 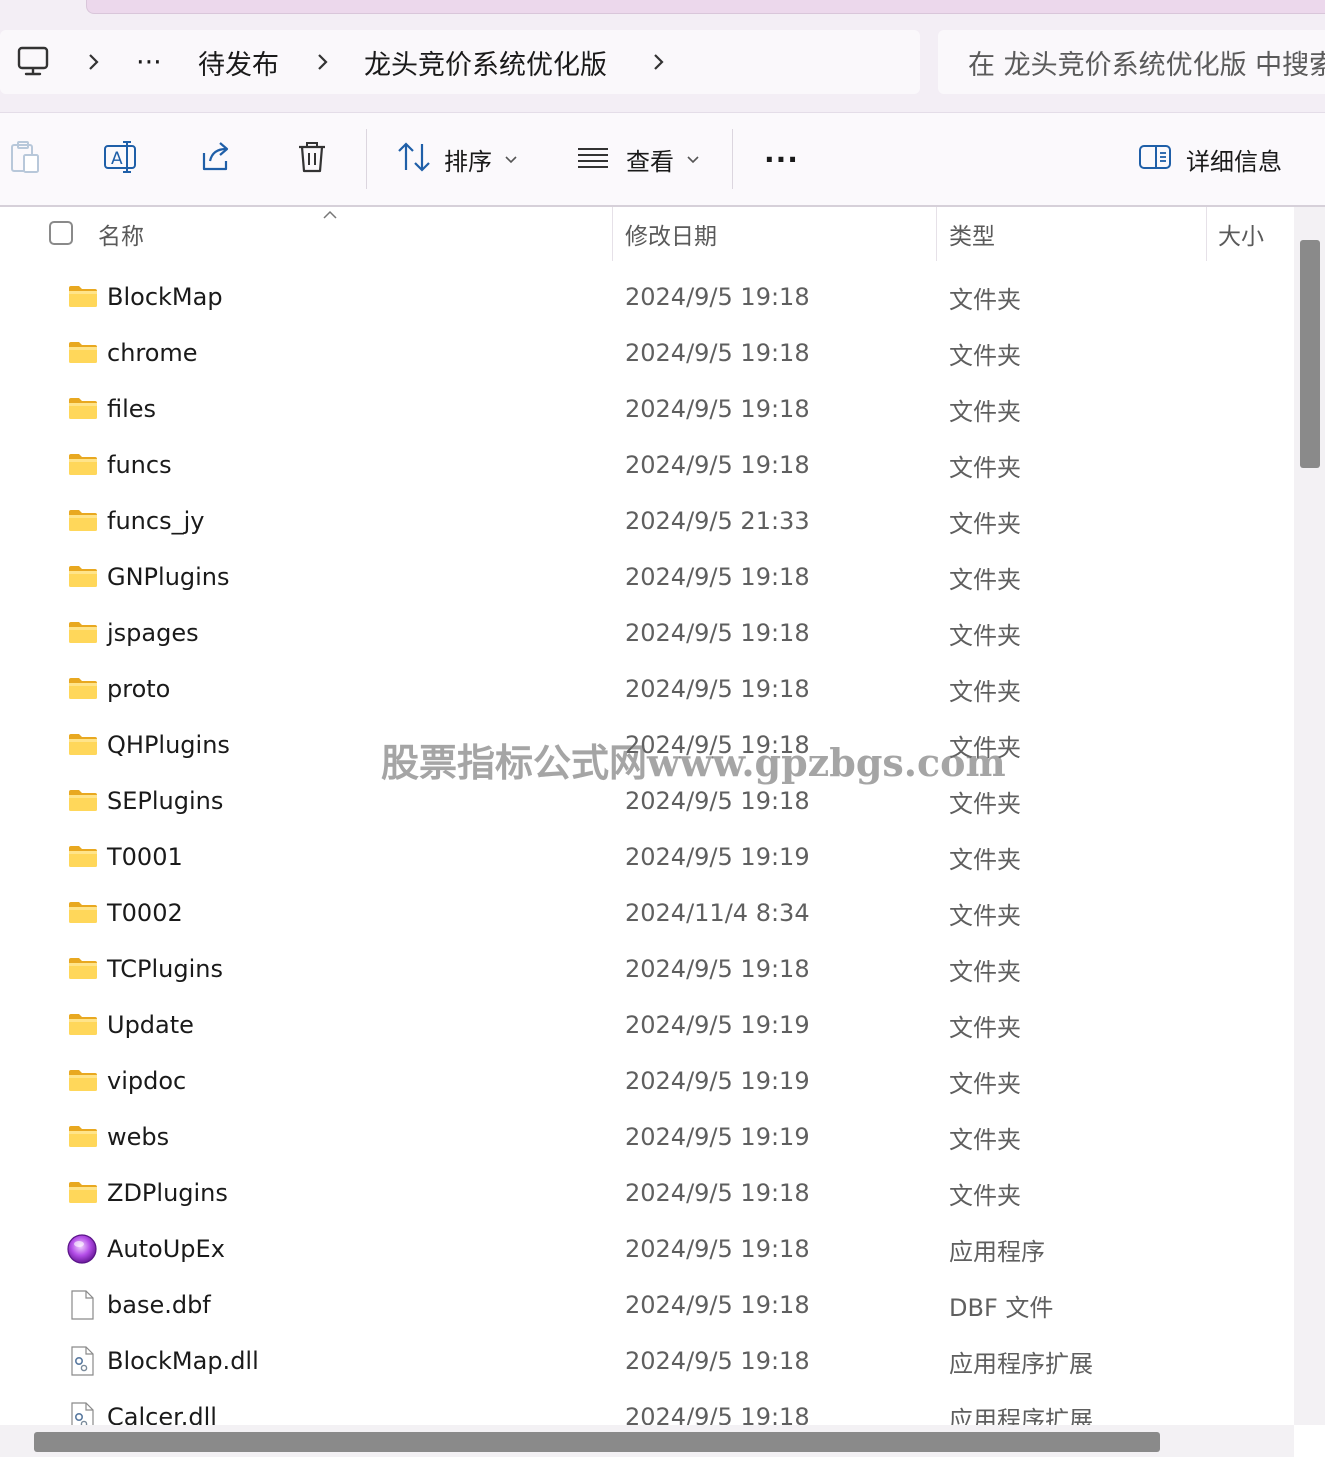 What do you see at coordinates (647, 1361) in the screenshot?
I see `table-row: BlockMap.dll 2024/9/5 19:18 应用程序扩展` at bounding box center [647, 1361].